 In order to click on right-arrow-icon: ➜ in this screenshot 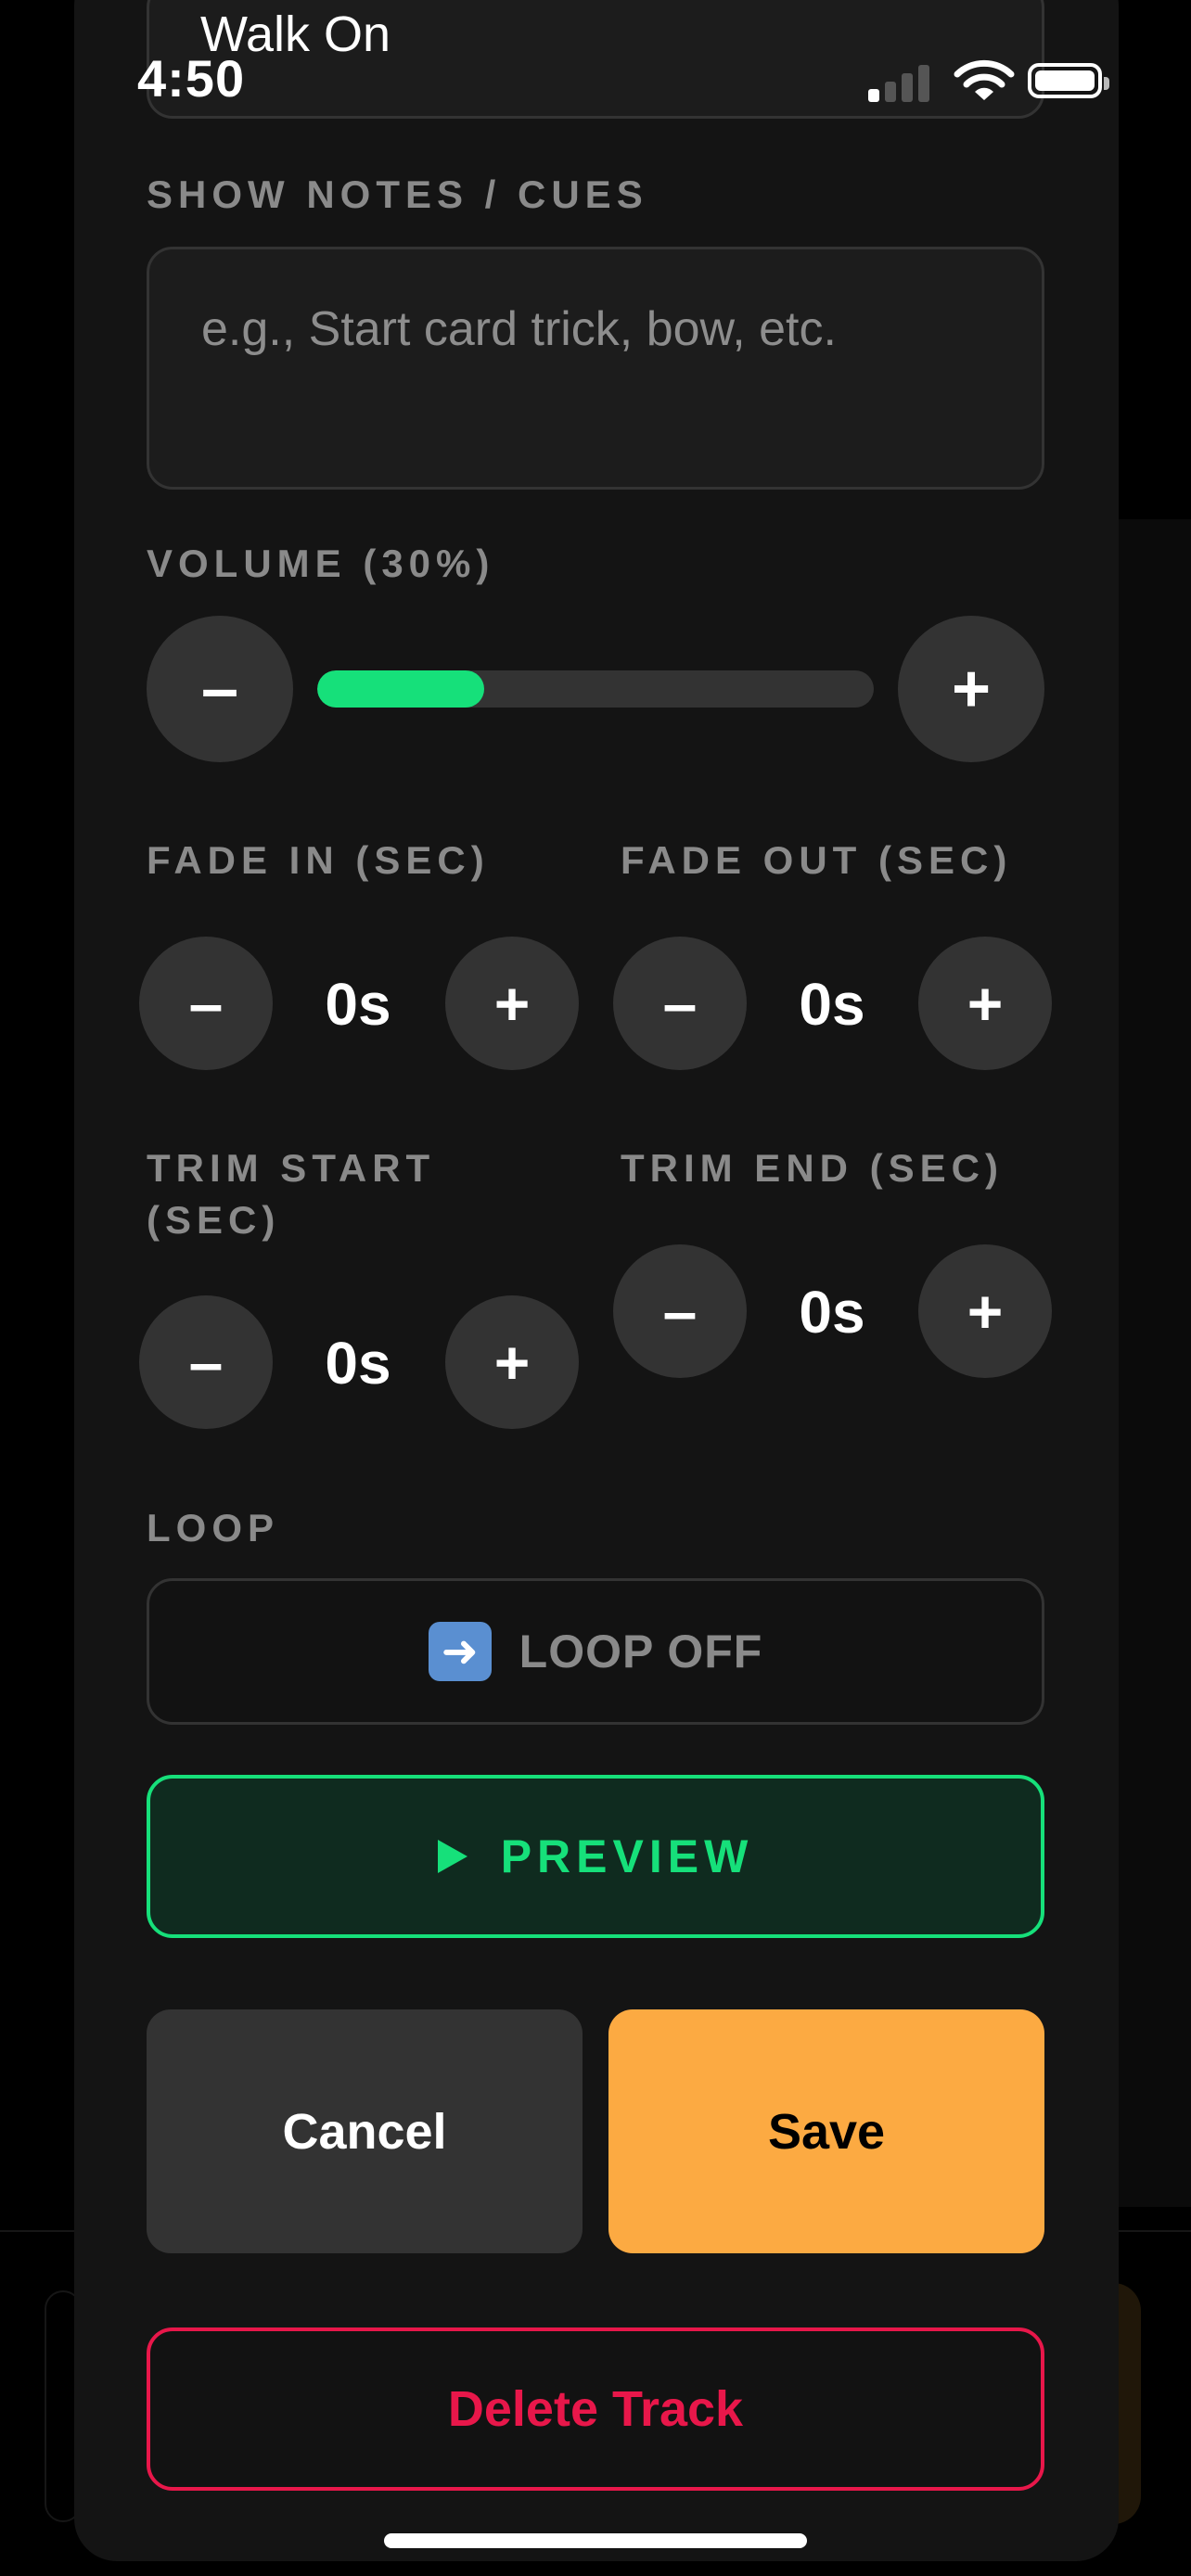, I will do `click(460, 1652)`.